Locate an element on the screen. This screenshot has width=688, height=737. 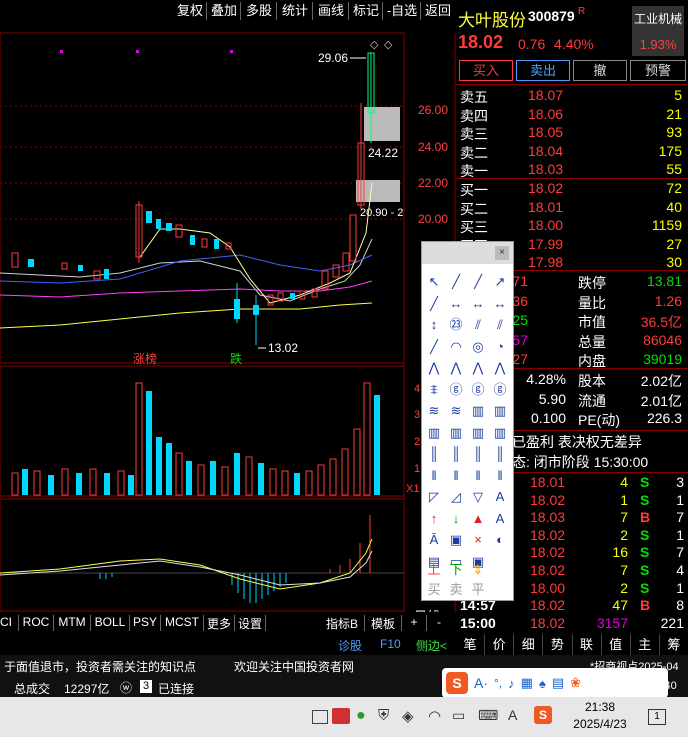
tool-bars6-icon: ▥ is located at coordinates (500, 433).